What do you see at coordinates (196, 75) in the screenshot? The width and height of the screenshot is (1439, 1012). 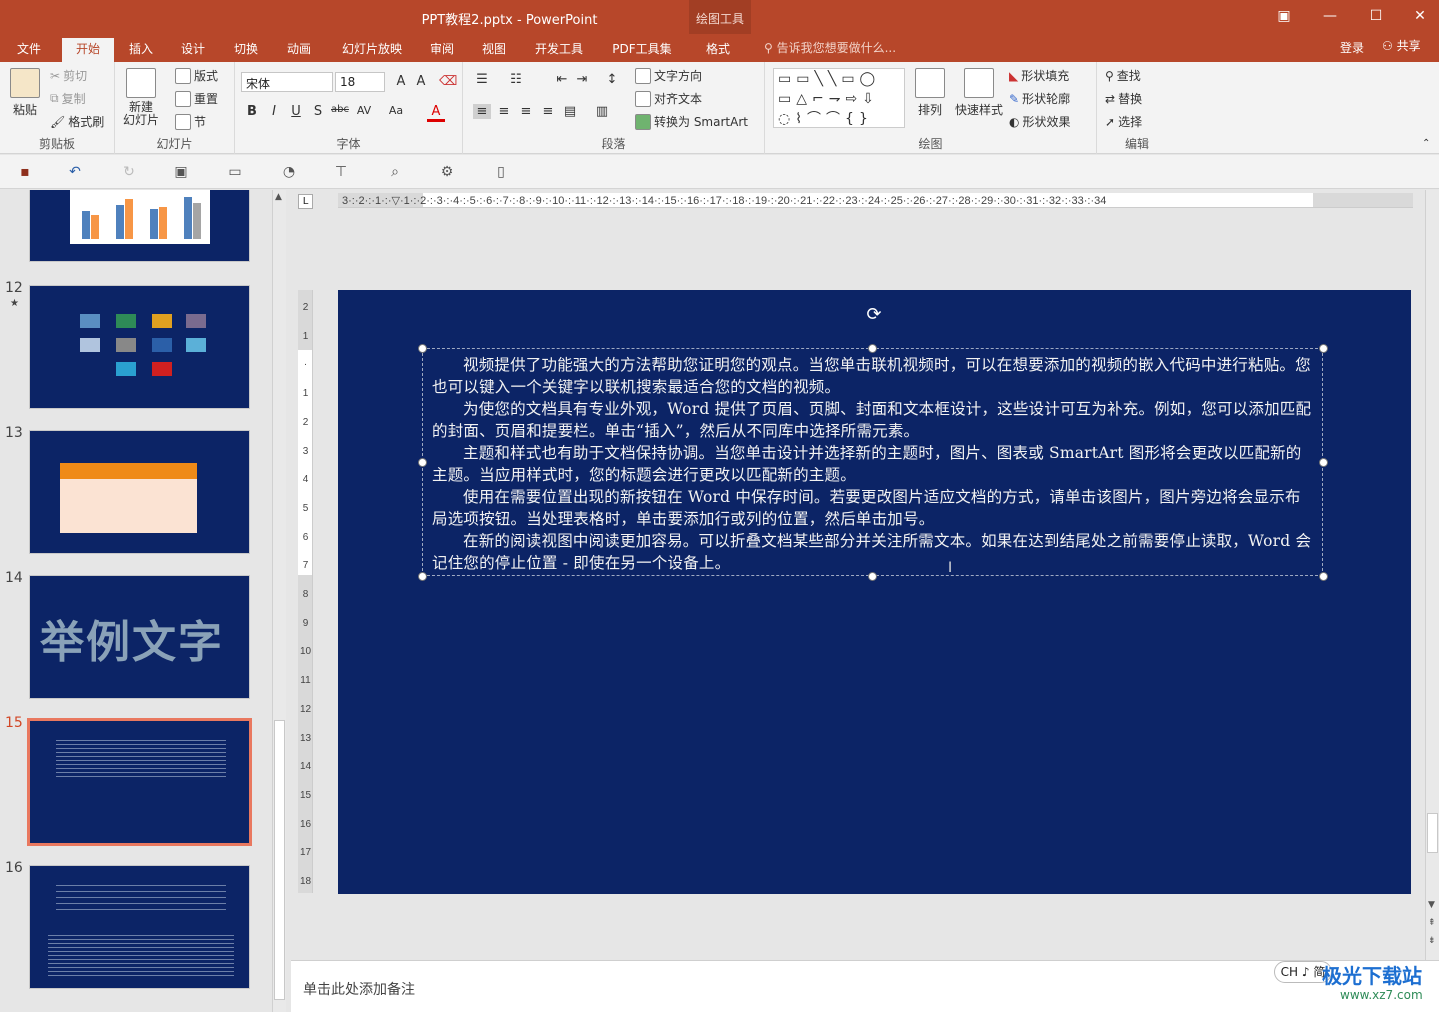 I see `layout-button: 版式` at bounding box center [196, 75].